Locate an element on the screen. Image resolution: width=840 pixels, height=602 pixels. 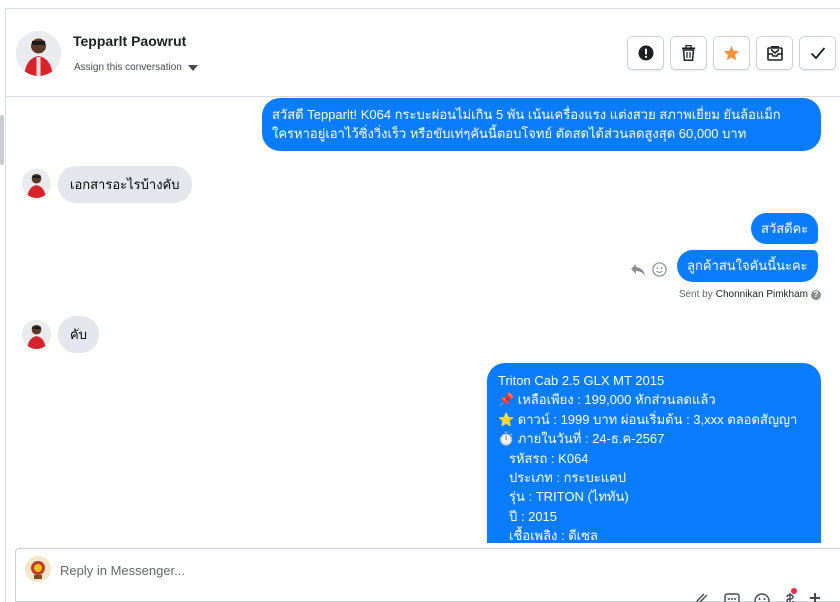
checkmark-icon is located at coordinates (817, 53).